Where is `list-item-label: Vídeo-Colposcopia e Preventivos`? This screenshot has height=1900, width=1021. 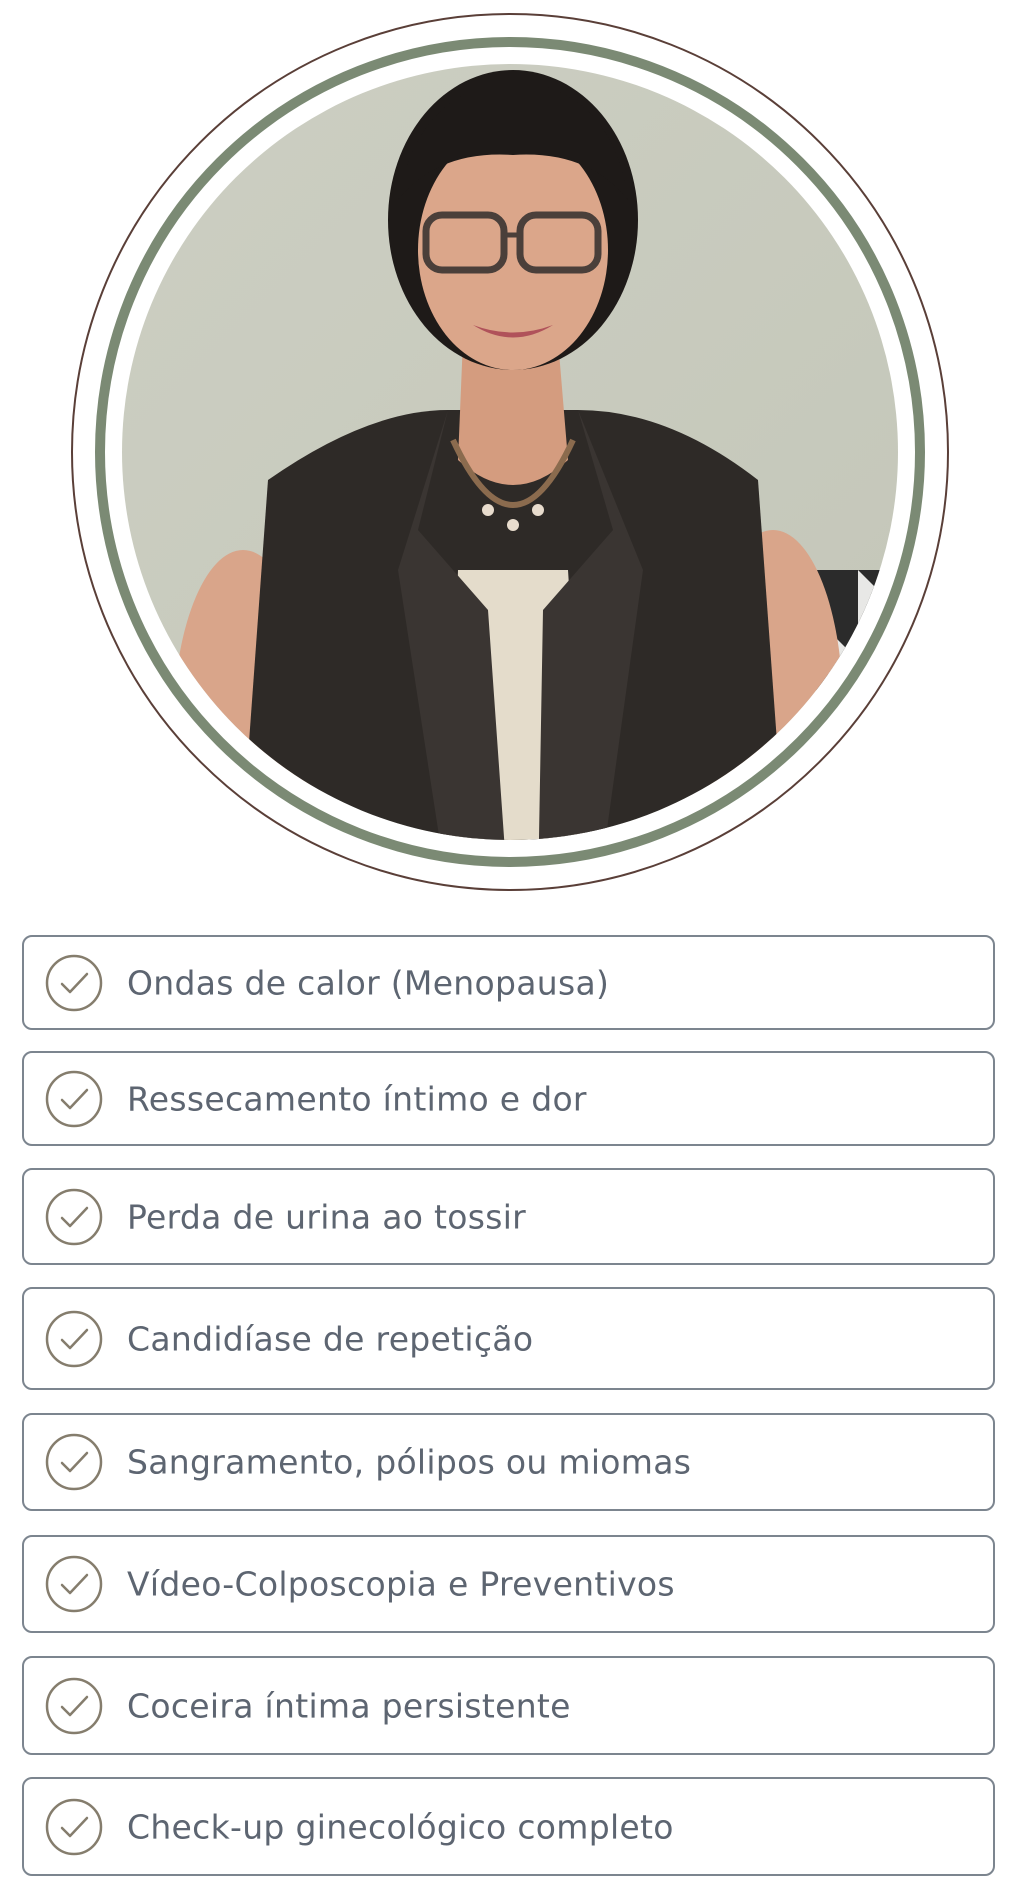
list-item-label: Vídeo-Colposcopia e Preventivos is located at coordinates (401, 1584).